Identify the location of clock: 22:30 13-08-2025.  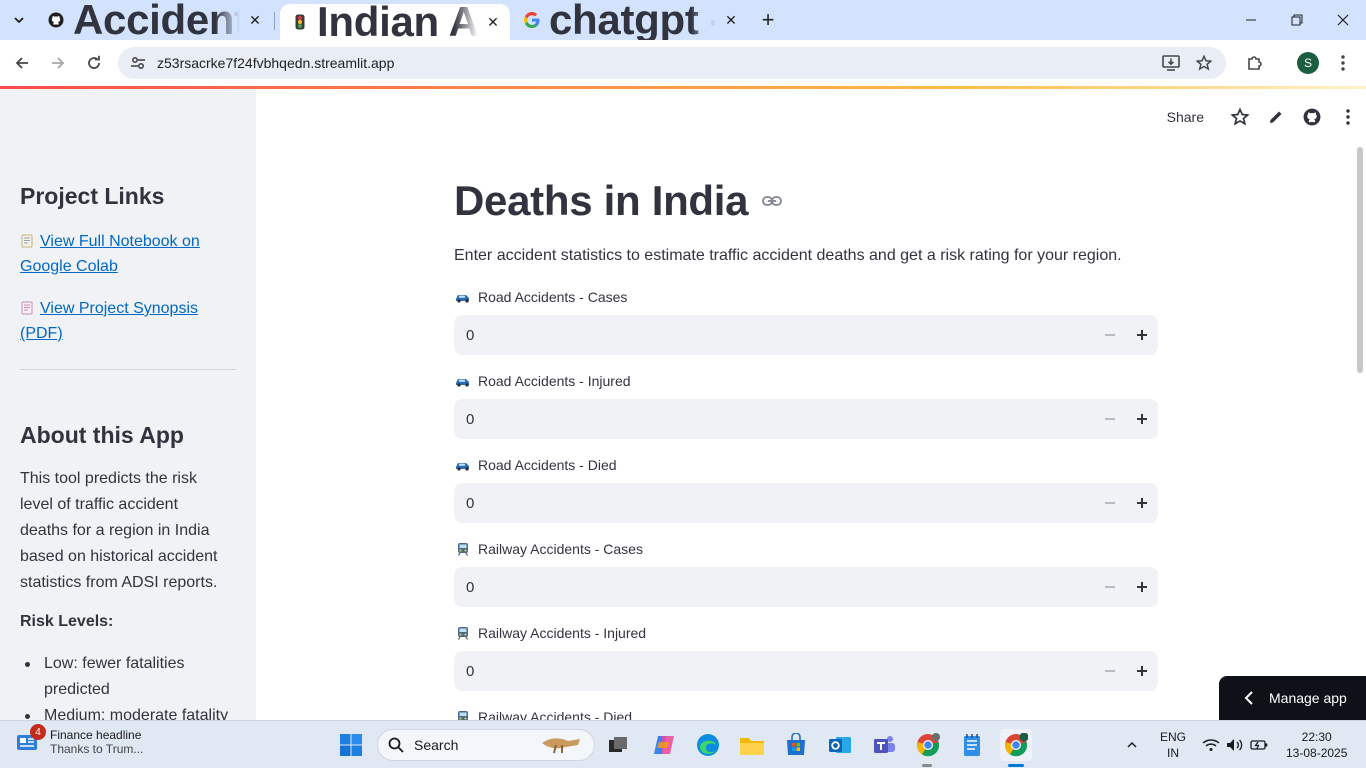
(1316, 744).